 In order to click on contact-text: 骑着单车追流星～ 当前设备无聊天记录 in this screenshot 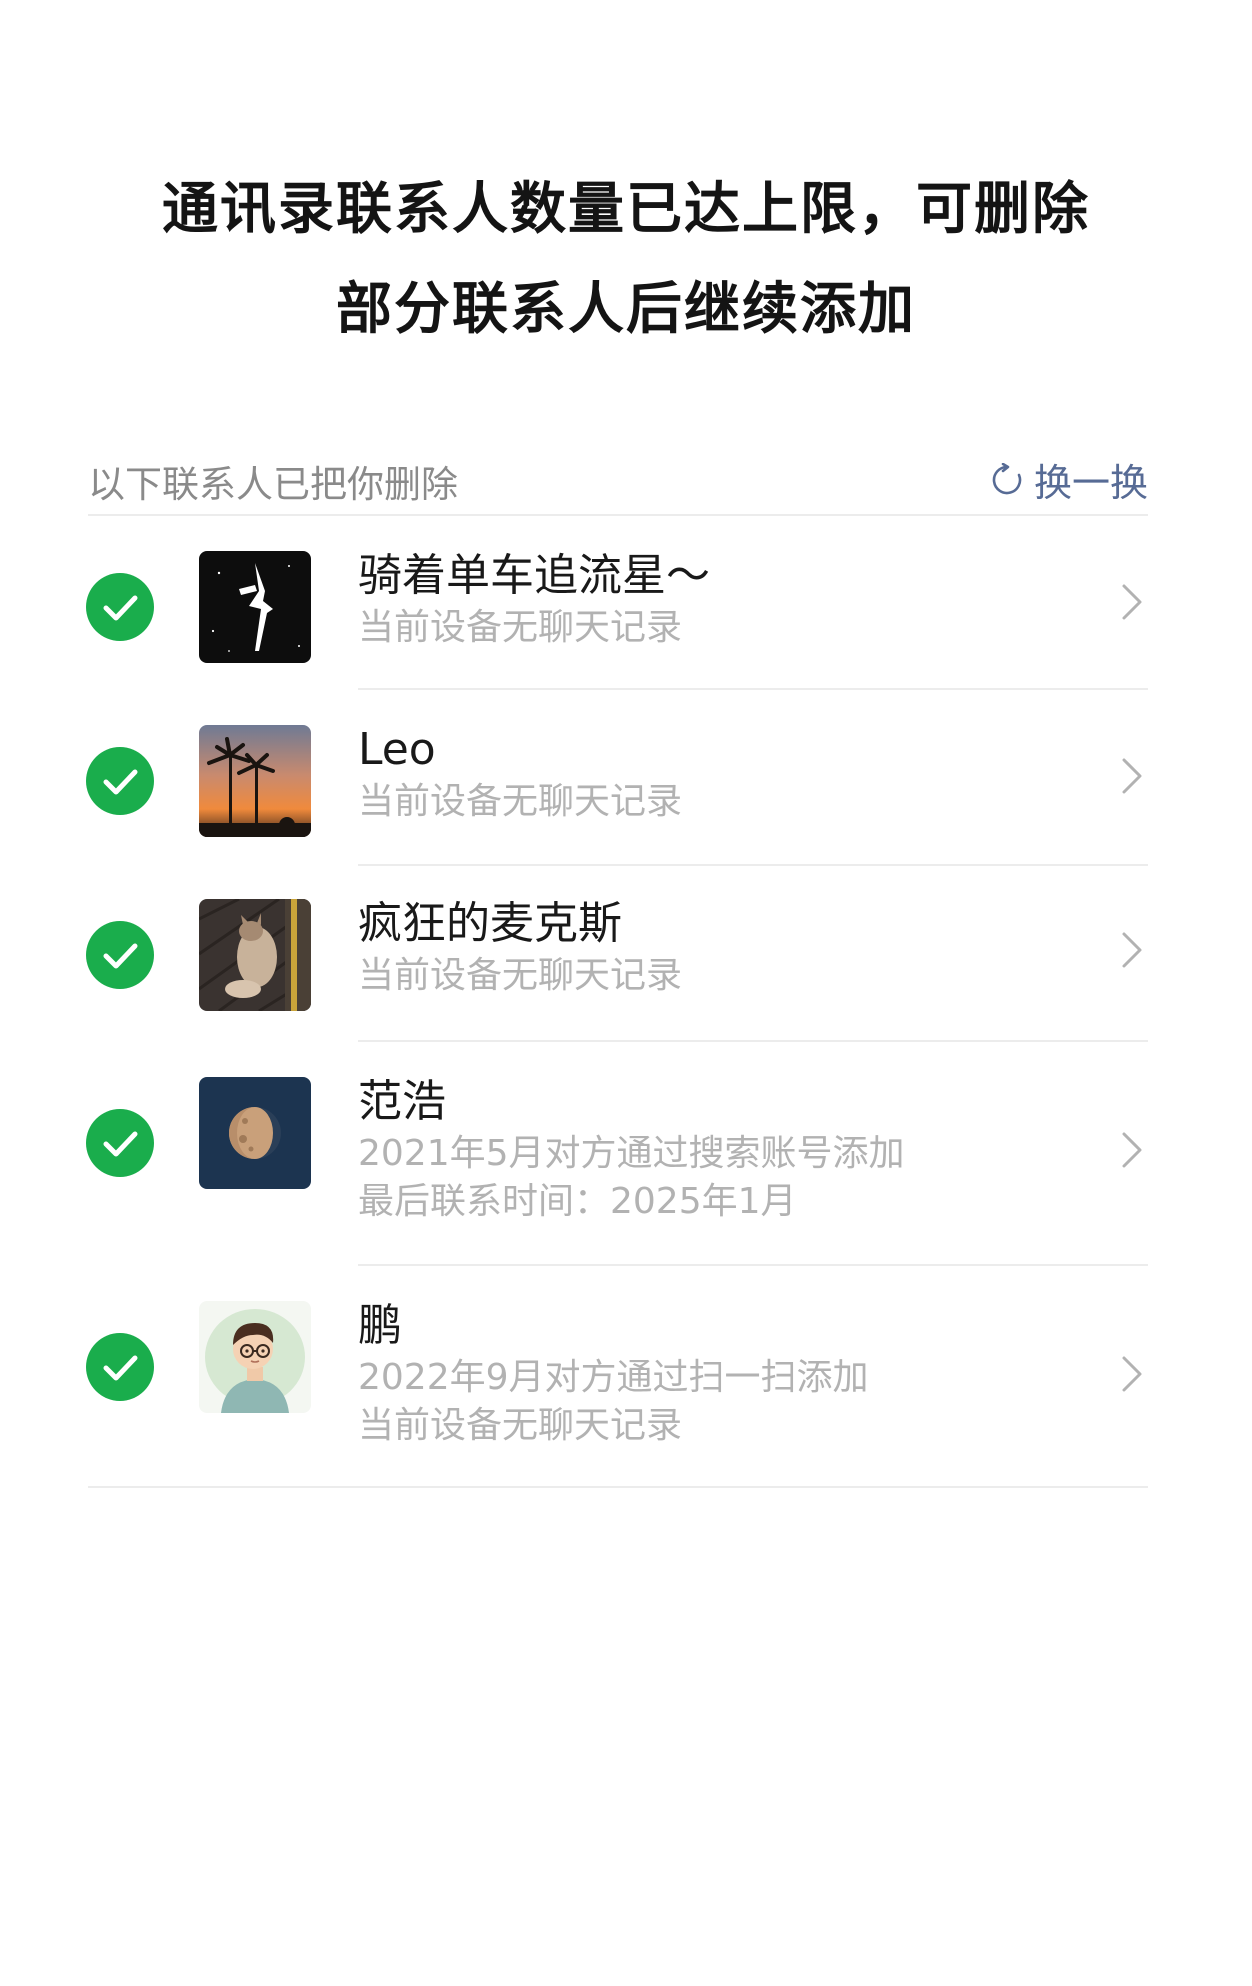, I will do `click(534, 600)`.